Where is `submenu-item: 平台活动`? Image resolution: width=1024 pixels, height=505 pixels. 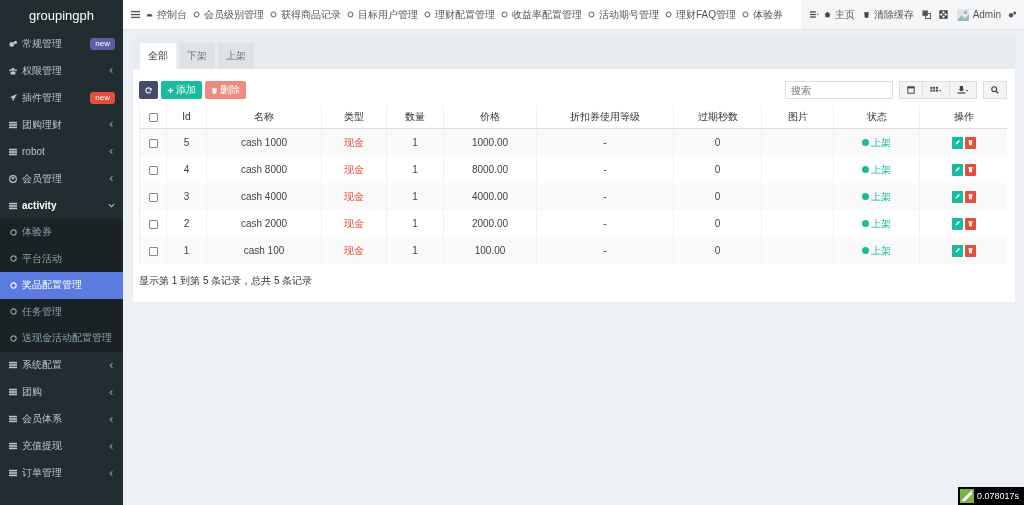
submenu-item: 平台活动 is located at coordinates (61, 258).